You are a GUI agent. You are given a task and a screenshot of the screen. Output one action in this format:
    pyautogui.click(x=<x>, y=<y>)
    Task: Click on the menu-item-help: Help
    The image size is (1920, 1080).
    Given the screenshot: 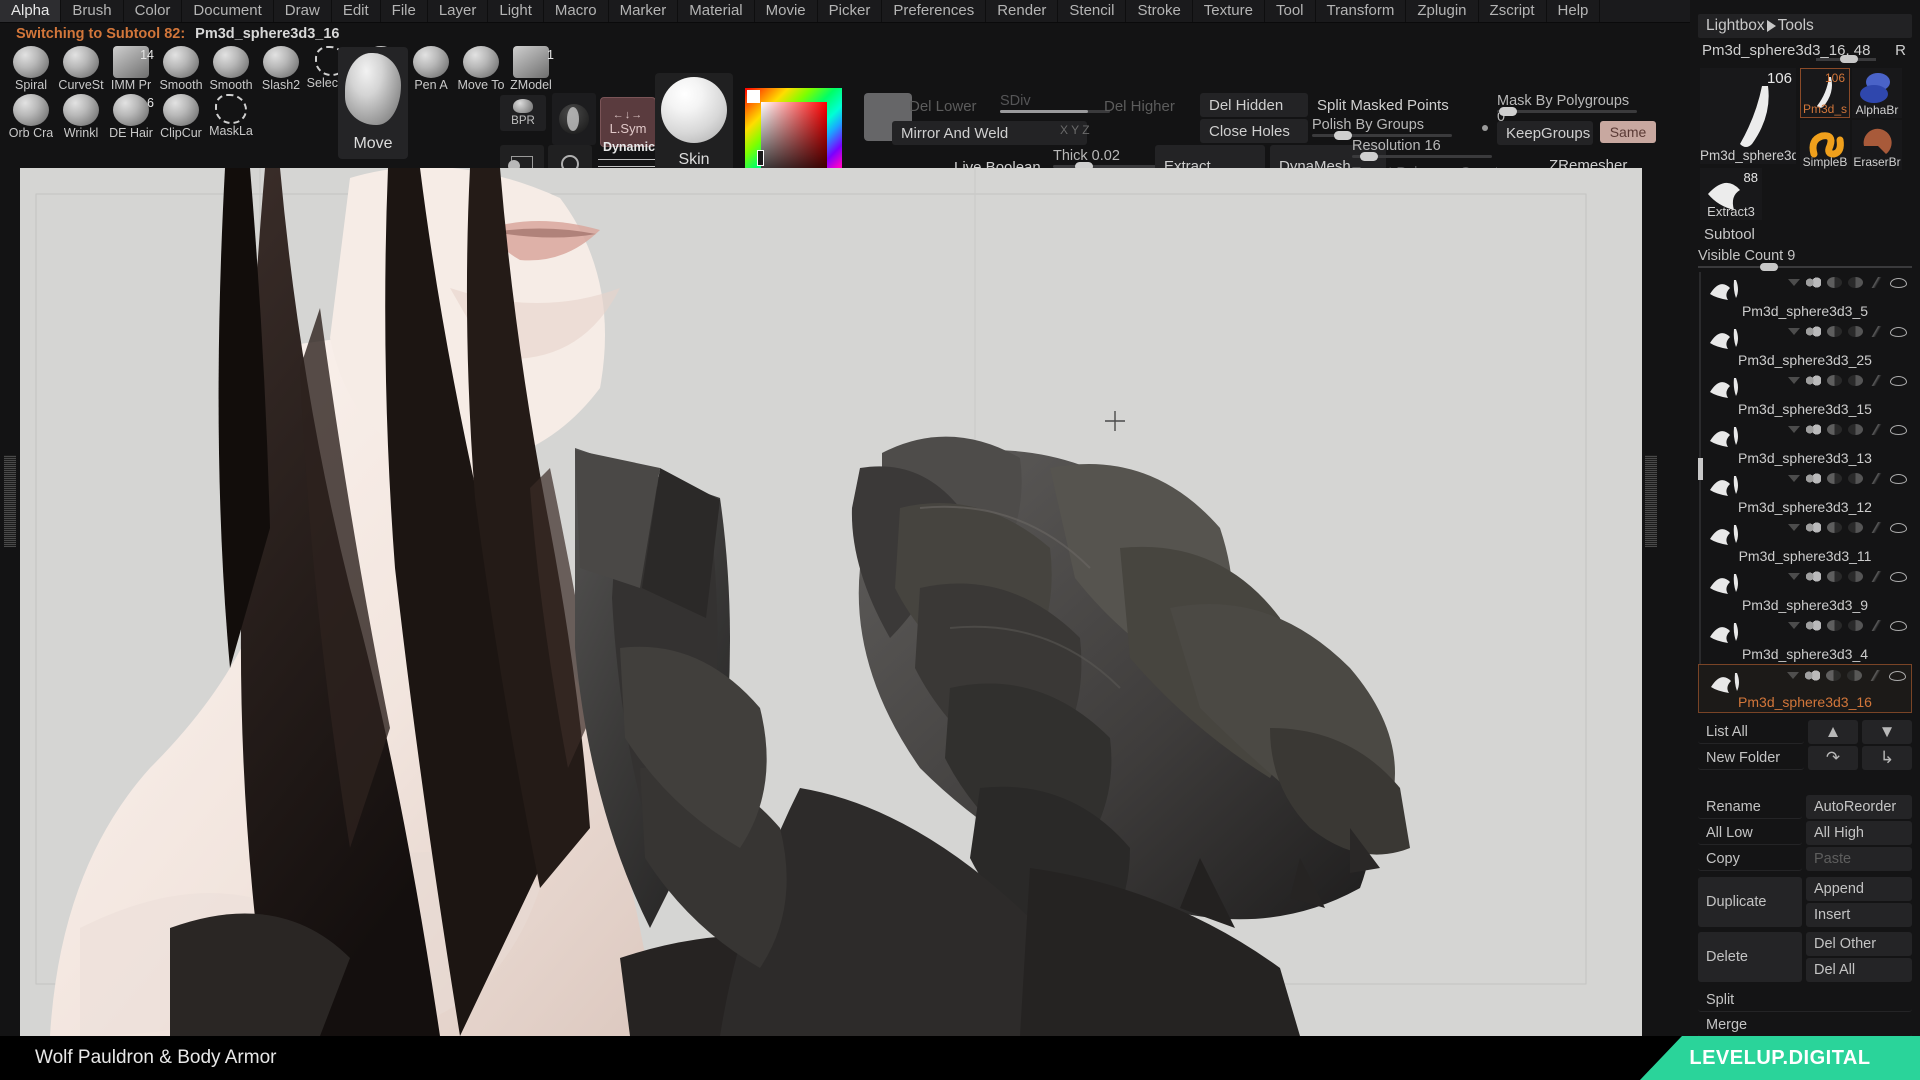 What is the action you would take?
    pyautogui.click(x=1574, y=11)
    